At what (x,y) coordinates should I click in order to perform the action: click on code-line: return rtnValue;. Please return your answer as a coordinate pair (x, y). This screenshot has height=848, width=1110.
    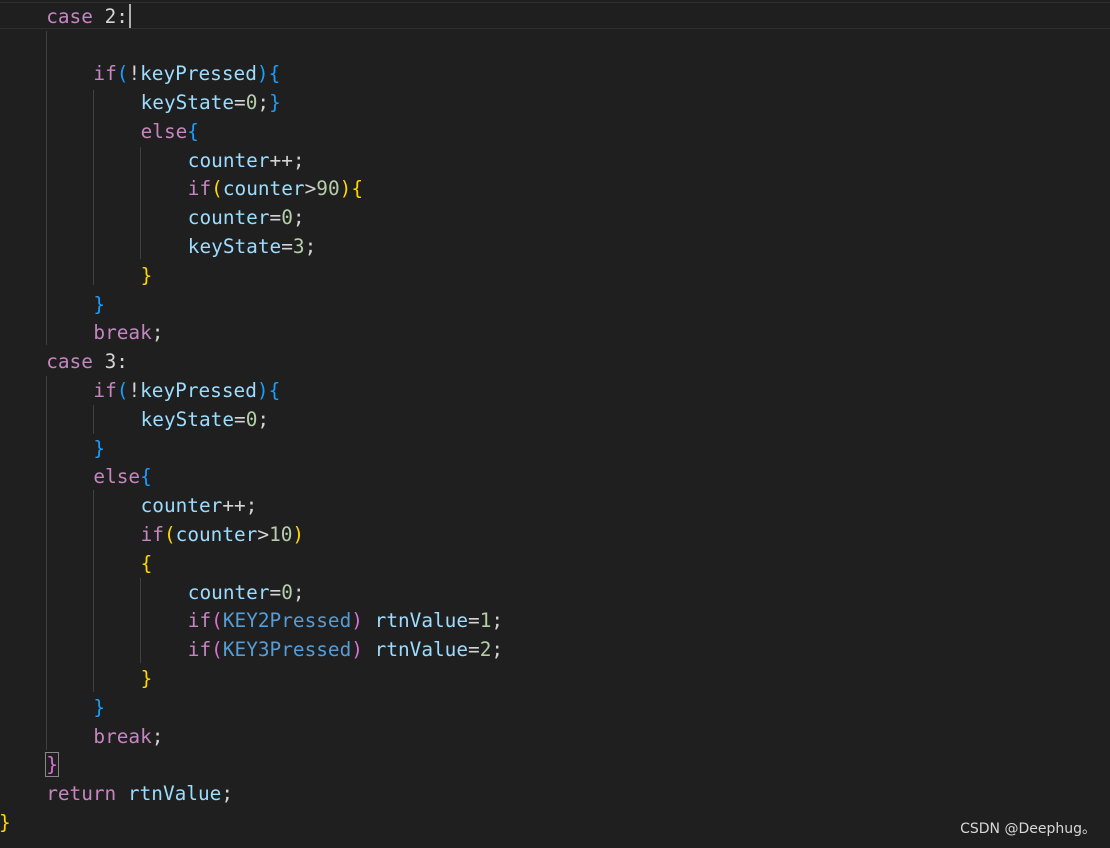
    Looking at the image, I should click on (139, 793).